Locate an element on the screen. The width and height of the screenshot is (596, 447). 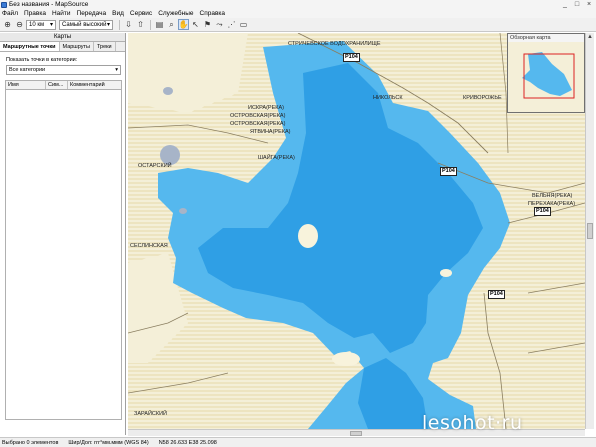
menu-tools: Сервис is located at coordinates (141, 13).